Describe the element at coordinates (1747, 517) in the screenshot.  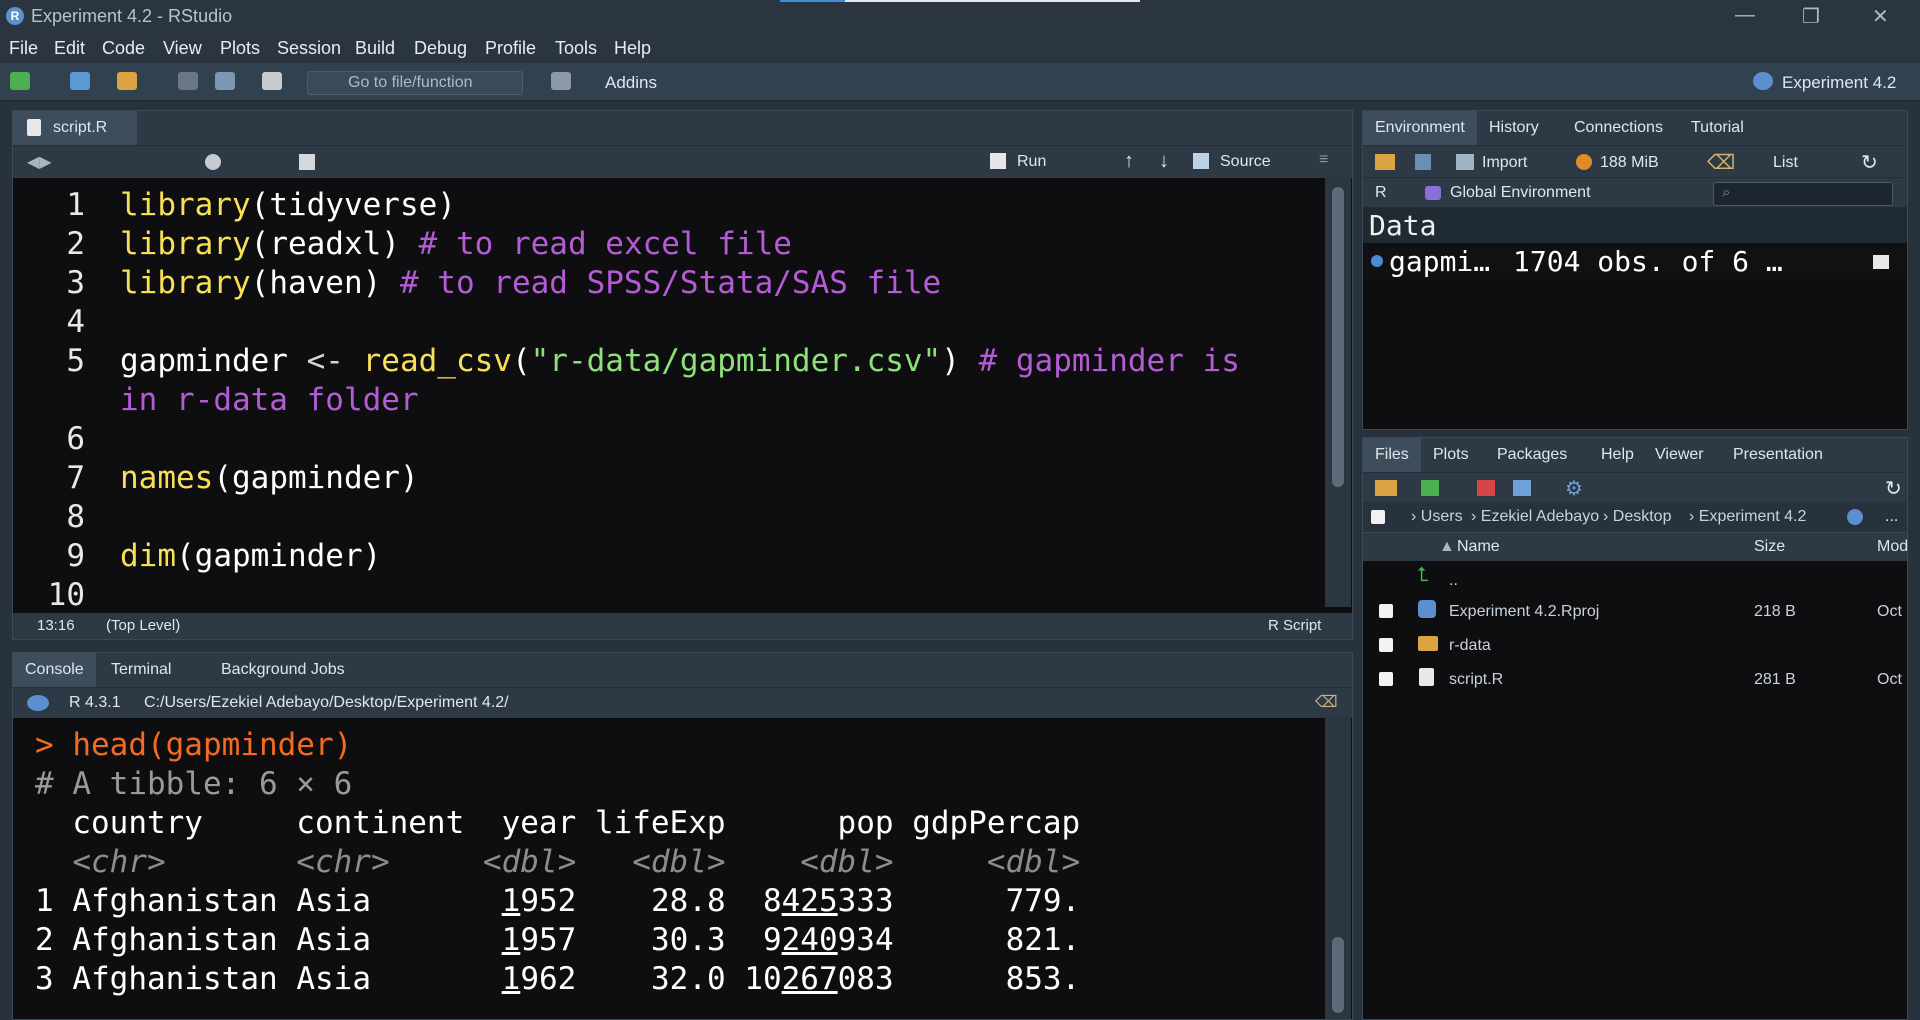
I see `breadcrumb-project: › Experiment 4.2` at that location.